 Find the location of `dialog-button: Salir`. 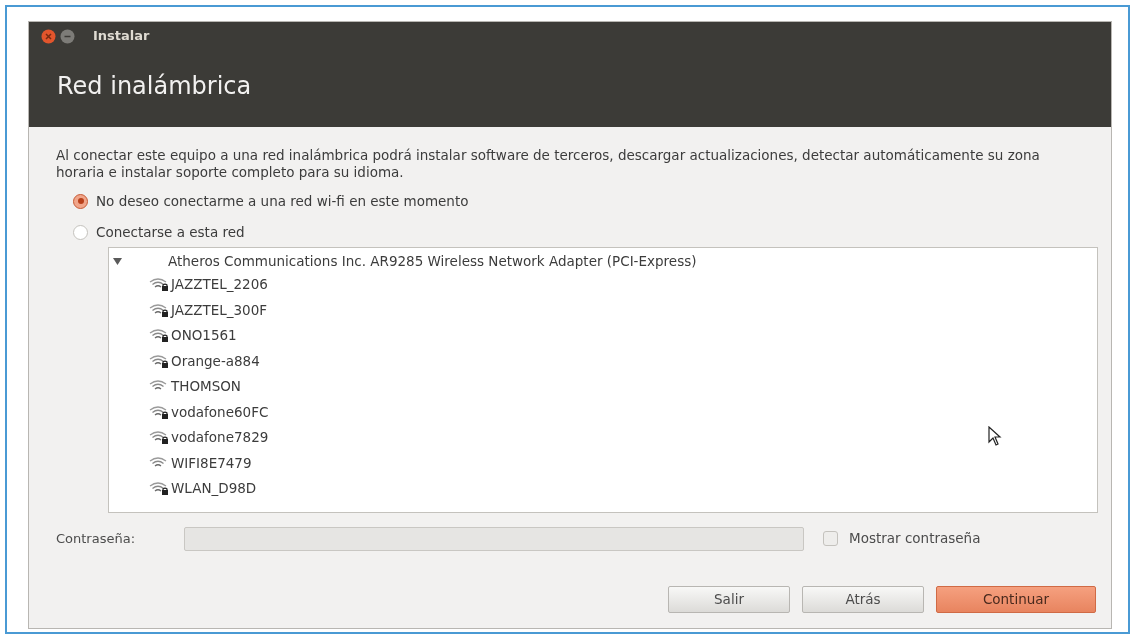

dialog-button: Salir is located at coordinates (729, 599).